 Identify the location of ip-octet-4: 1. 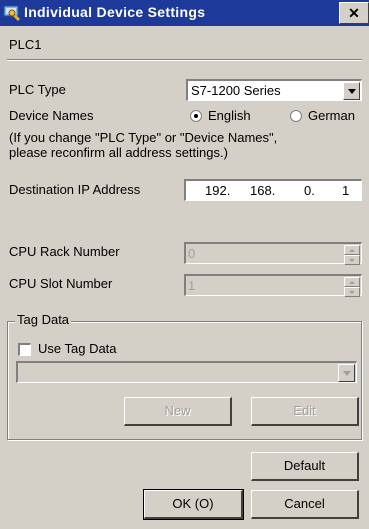
(346, 190).